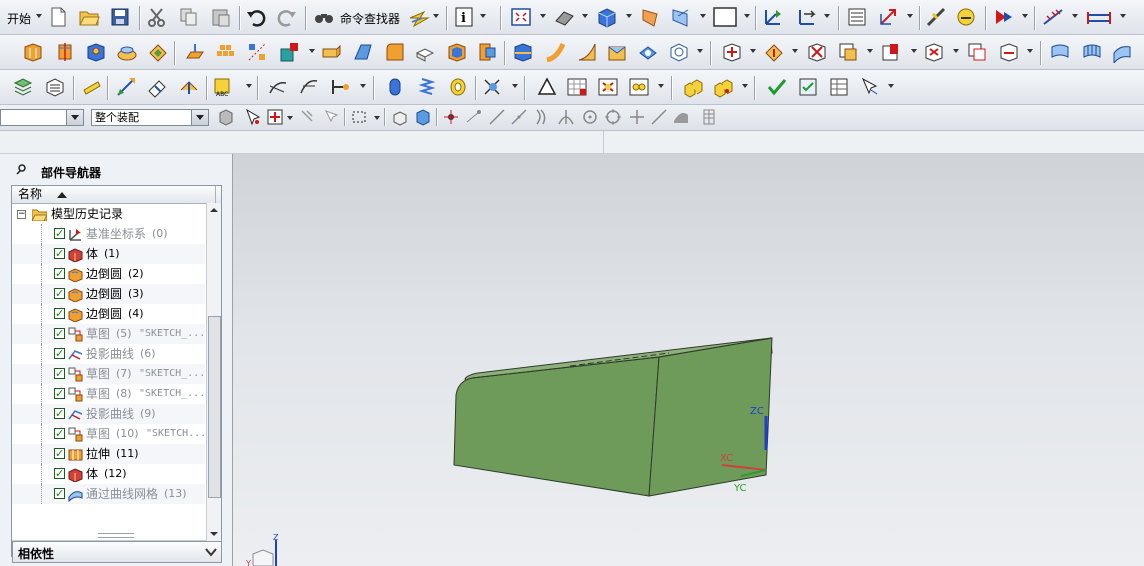  Describe the element at coordinates (256, 17) in the screenshot. I see `undo-icon` at that location.